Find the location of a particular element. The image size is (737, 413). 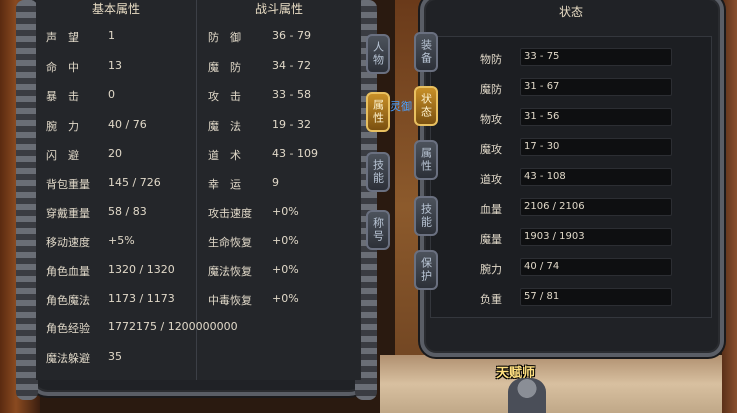

combat-row: 魔 法 19 - 32 is located at coordinates (259, 126).